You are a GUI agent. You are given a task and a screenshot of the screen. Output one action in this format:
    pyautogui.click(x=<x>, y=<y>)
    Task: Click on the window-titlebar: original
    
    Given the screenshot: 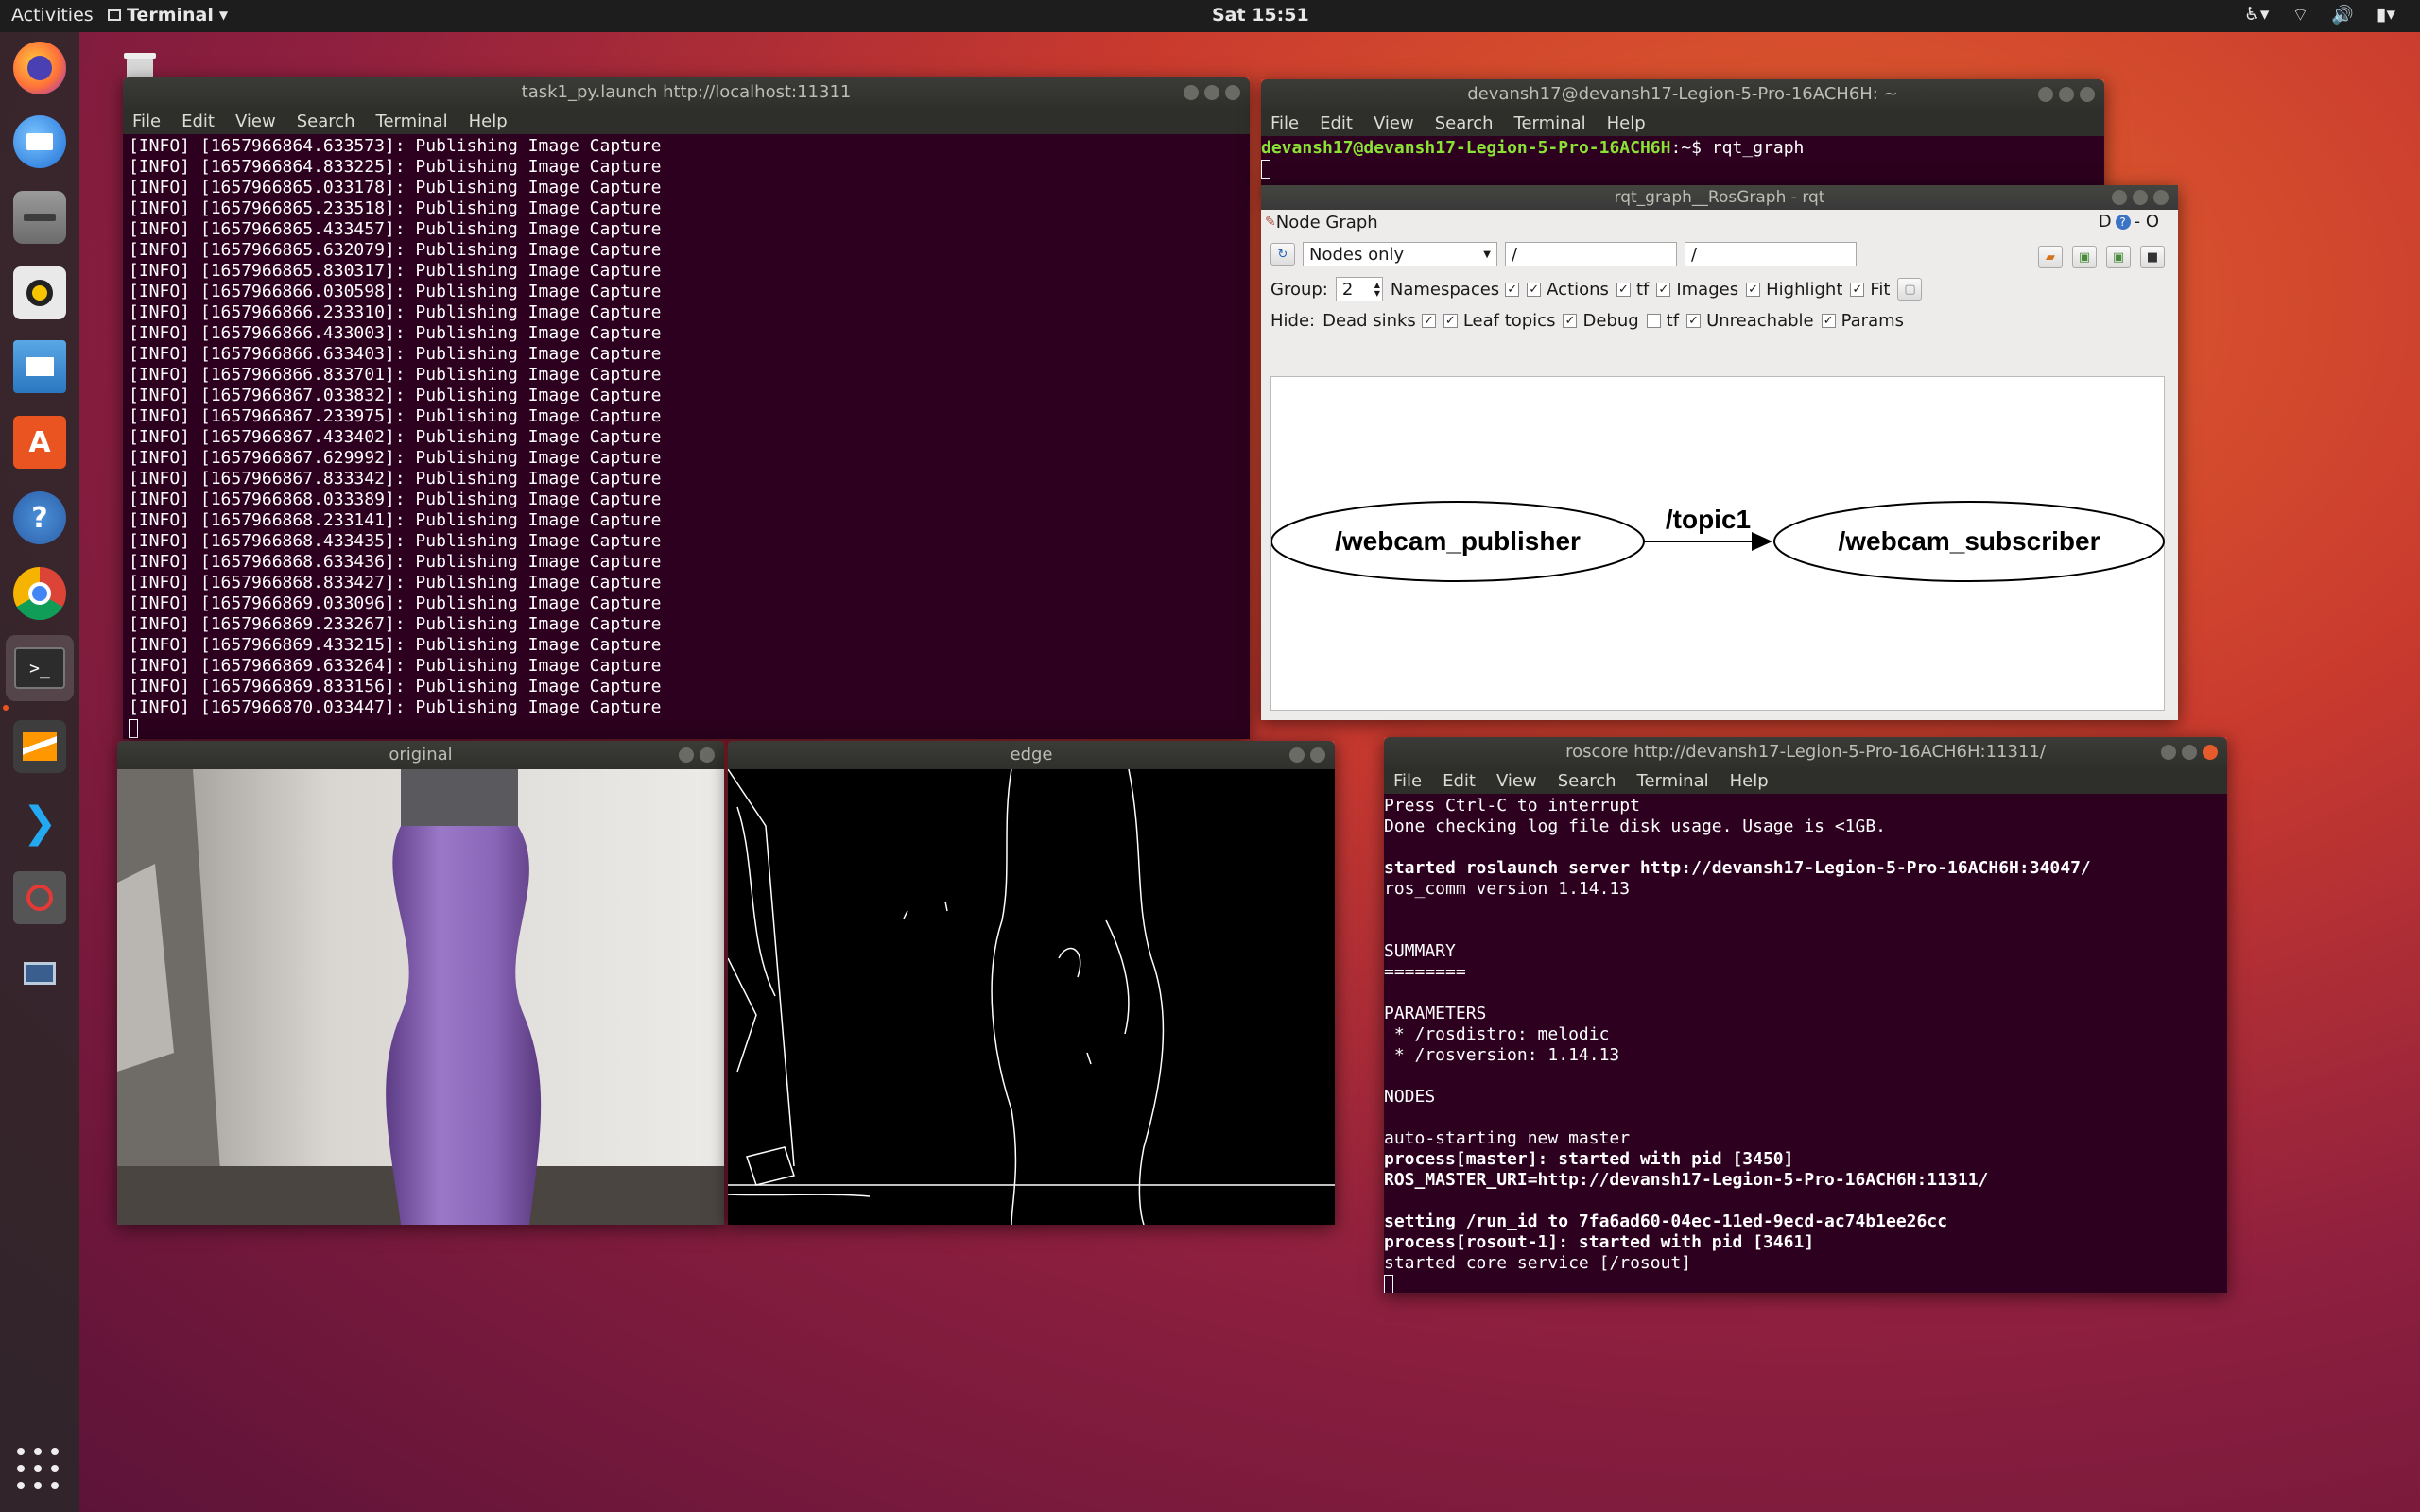 What is the action you would take?
    pyautogui.click(x=421, y=755)
    